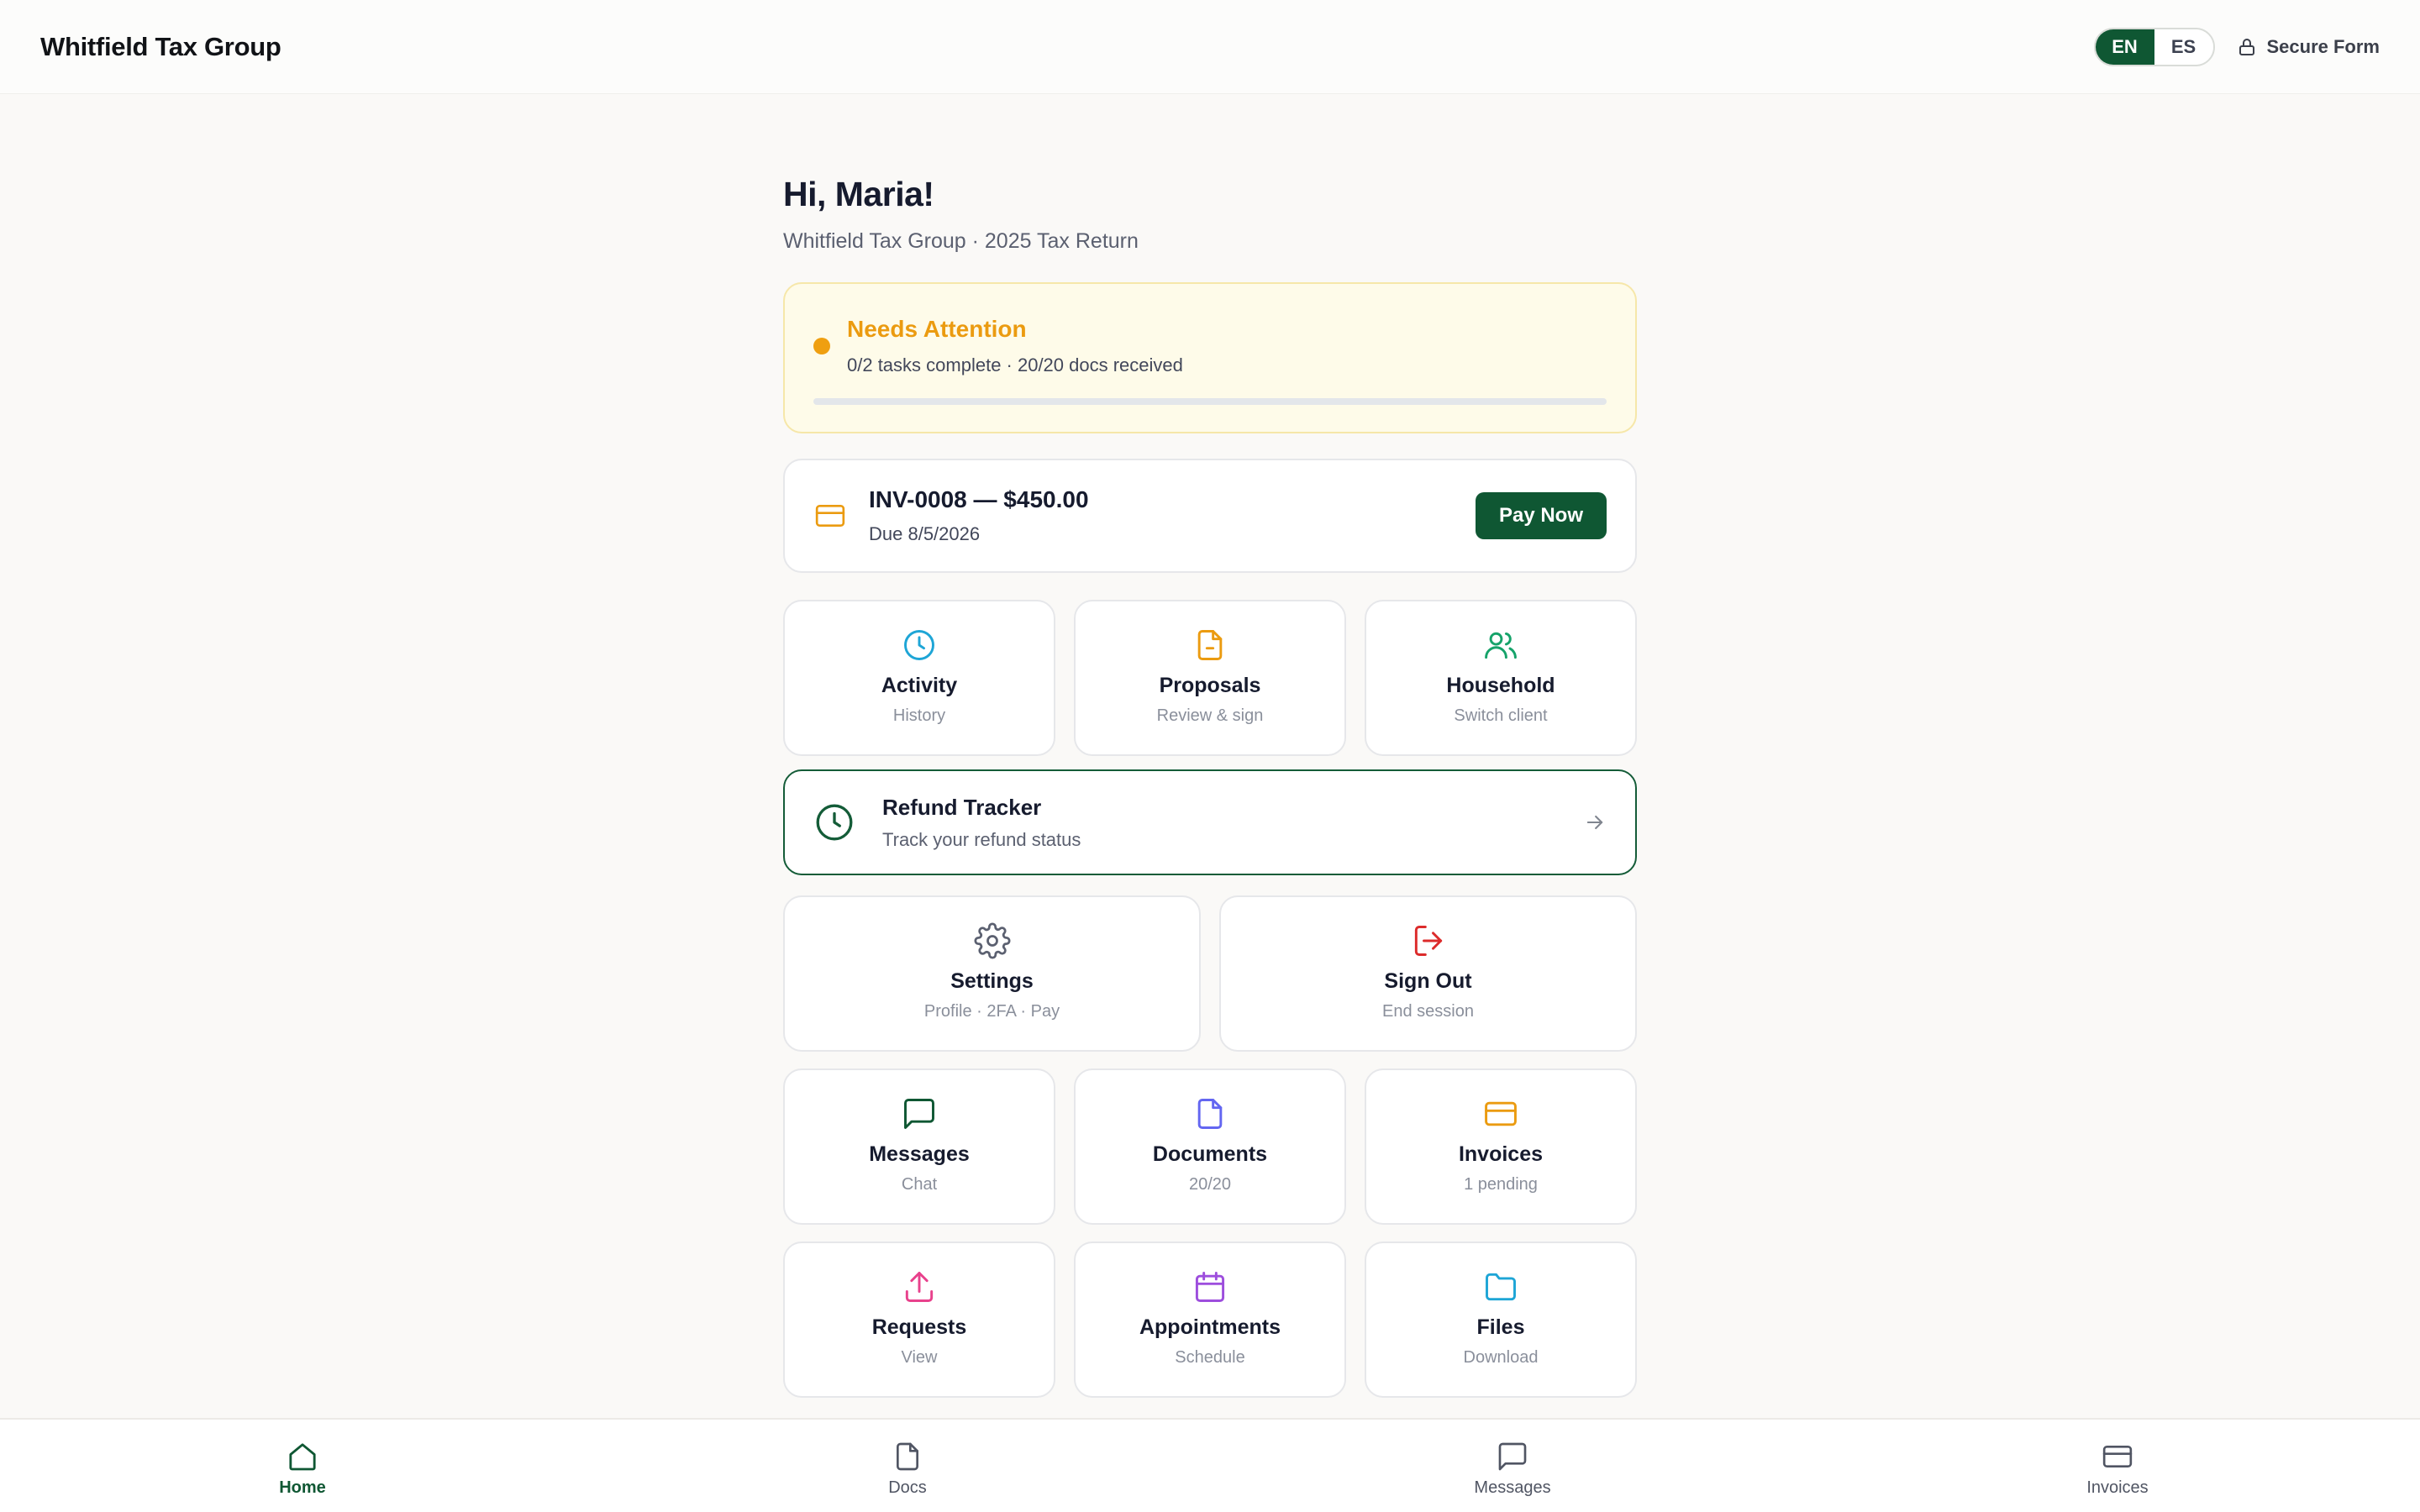 The image size is (2420, 1512). Describe the element at coordinates (1512, 1487) in the screenshot. I see `nav-label: Messages` at that location.